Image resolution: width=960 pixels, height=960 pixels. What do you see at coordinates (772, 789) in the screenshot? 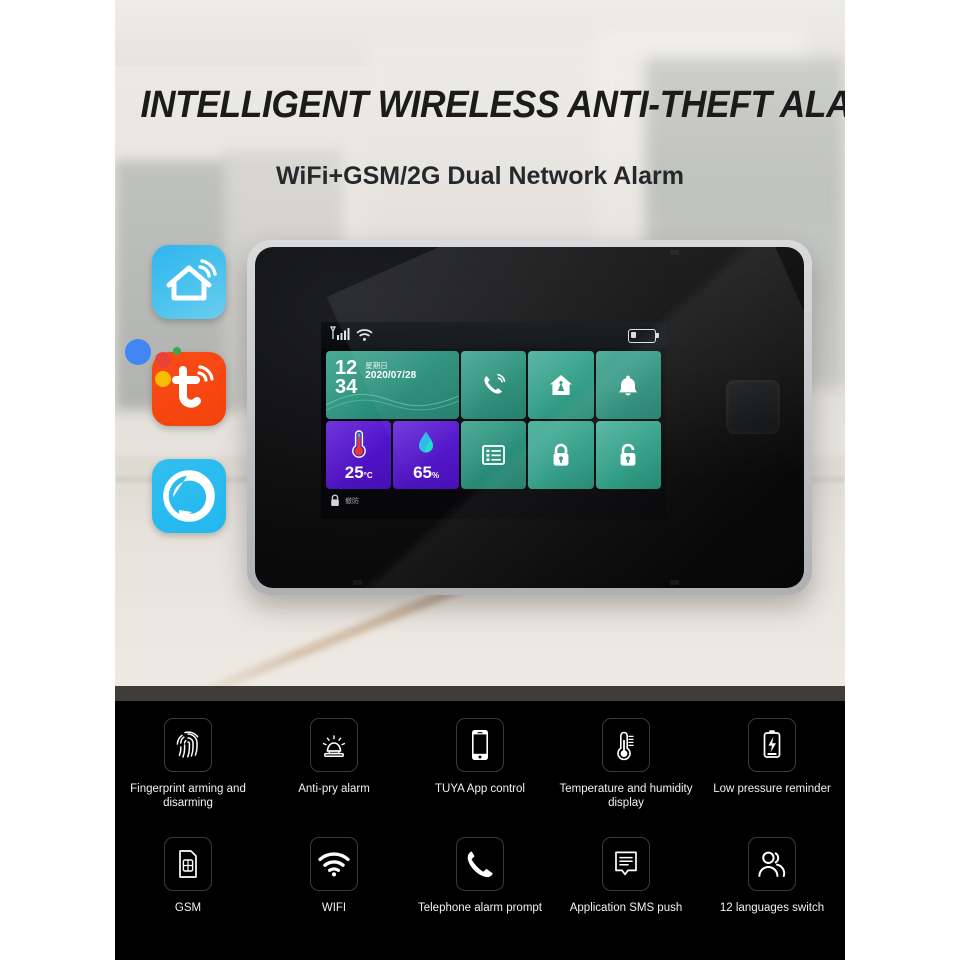
I see `feature-label: Low pressure reminder` at bounding box center [772, 789].